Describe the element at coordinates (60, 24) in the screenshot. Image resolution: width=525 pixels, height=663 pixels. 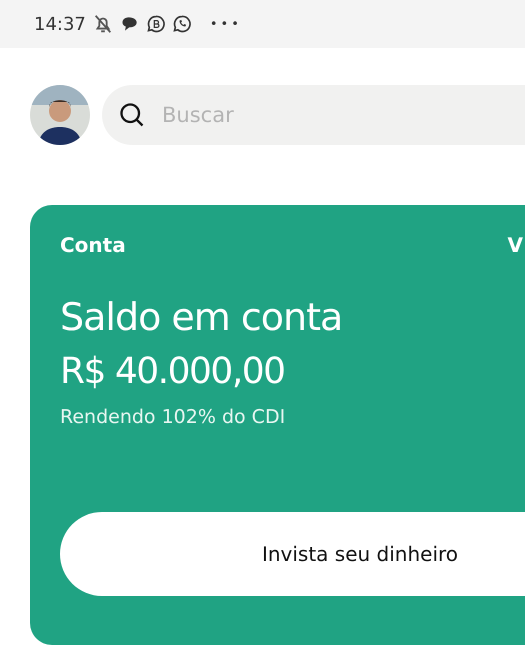
I see `status-time: 14:37` at that location.